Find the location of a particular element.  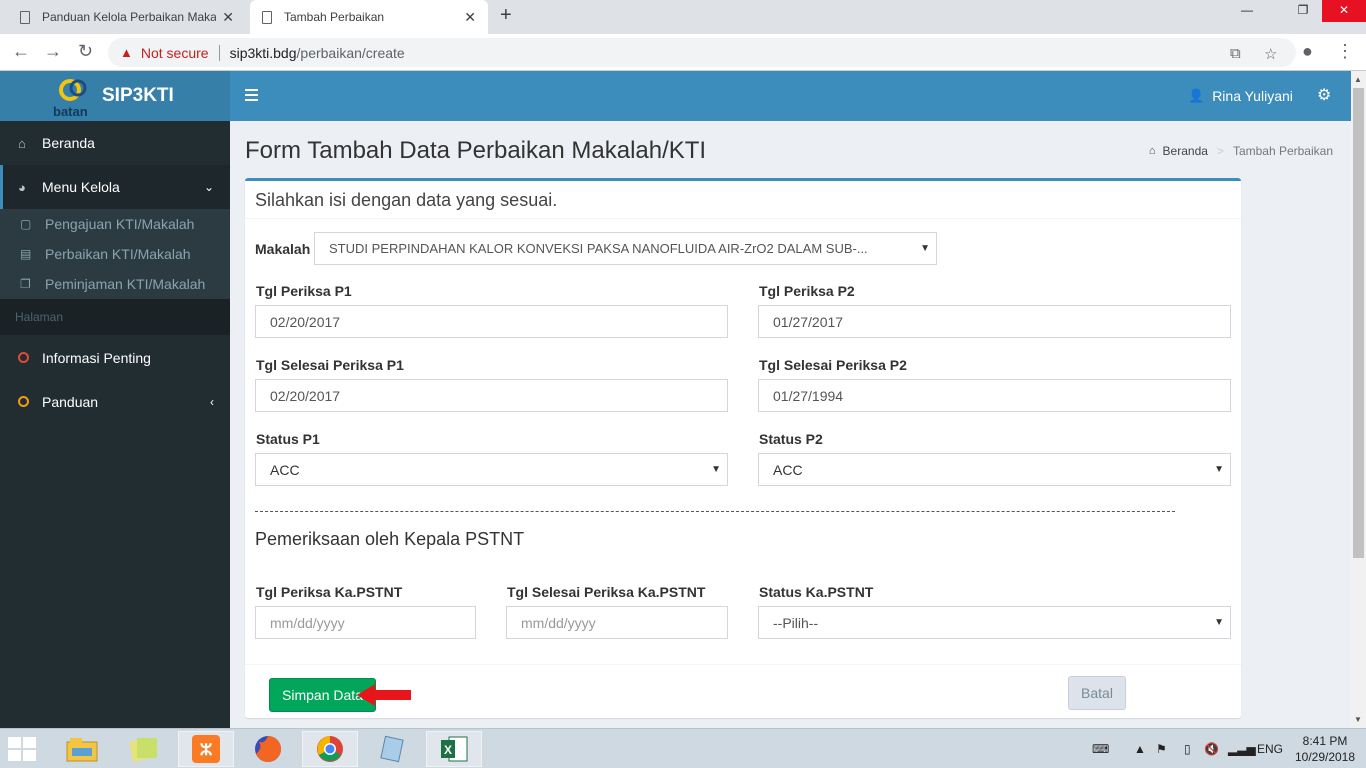

reload-icon: ↻ is located at coordinates (85, 51).